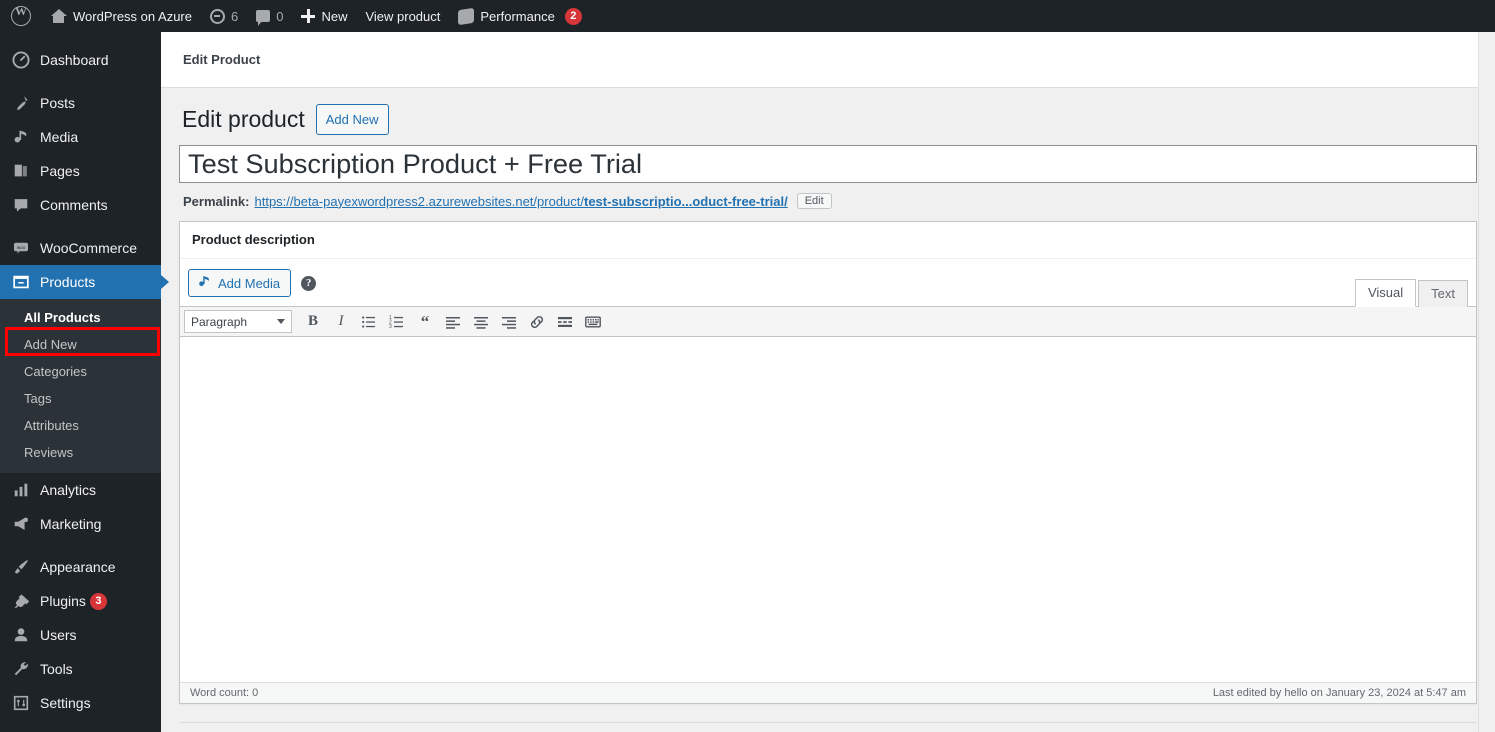 This screenshot has height=732, width=1495. I want to click on sidebar-item-settings: Settings, so click(80, 703).